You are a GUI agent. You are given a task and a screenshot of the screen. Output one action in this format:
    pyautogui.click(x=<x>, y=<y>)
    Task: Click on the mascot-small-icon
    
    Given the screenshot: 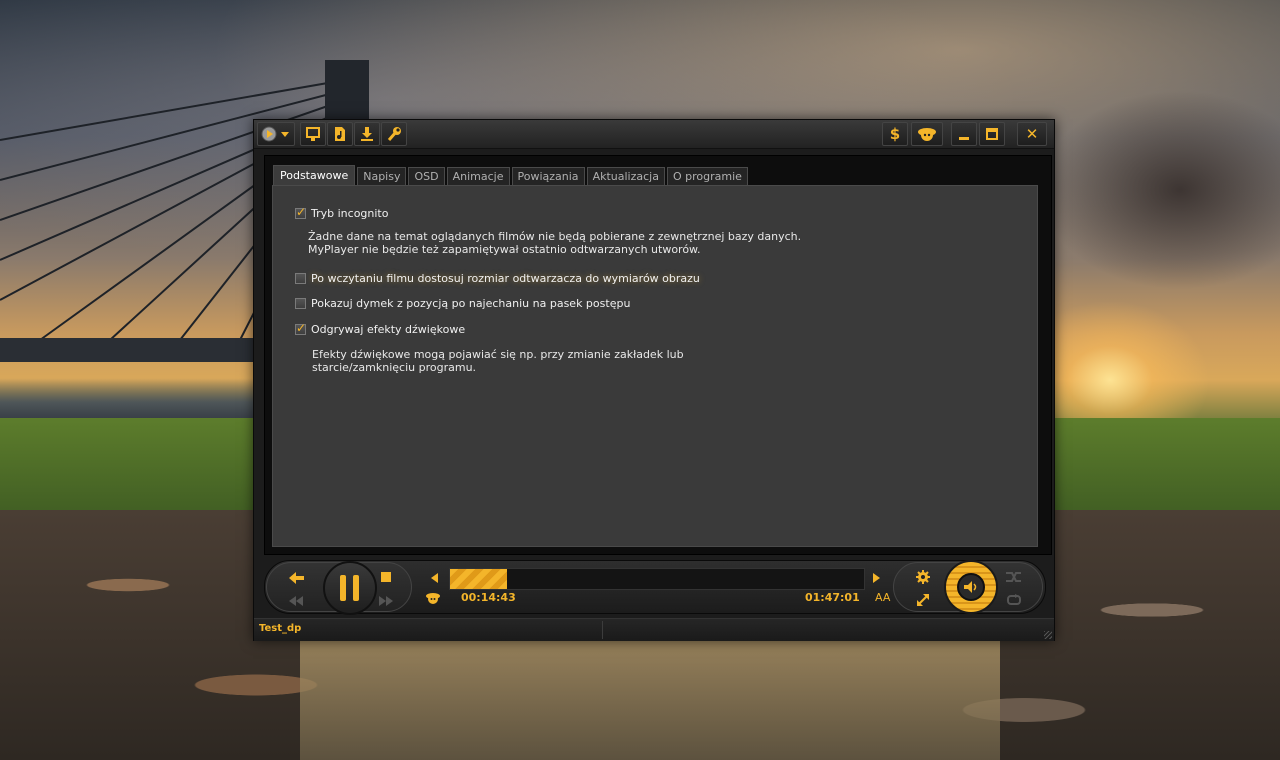 What is the action you would take?
    pyautogui.click(x=433, y=598)
    